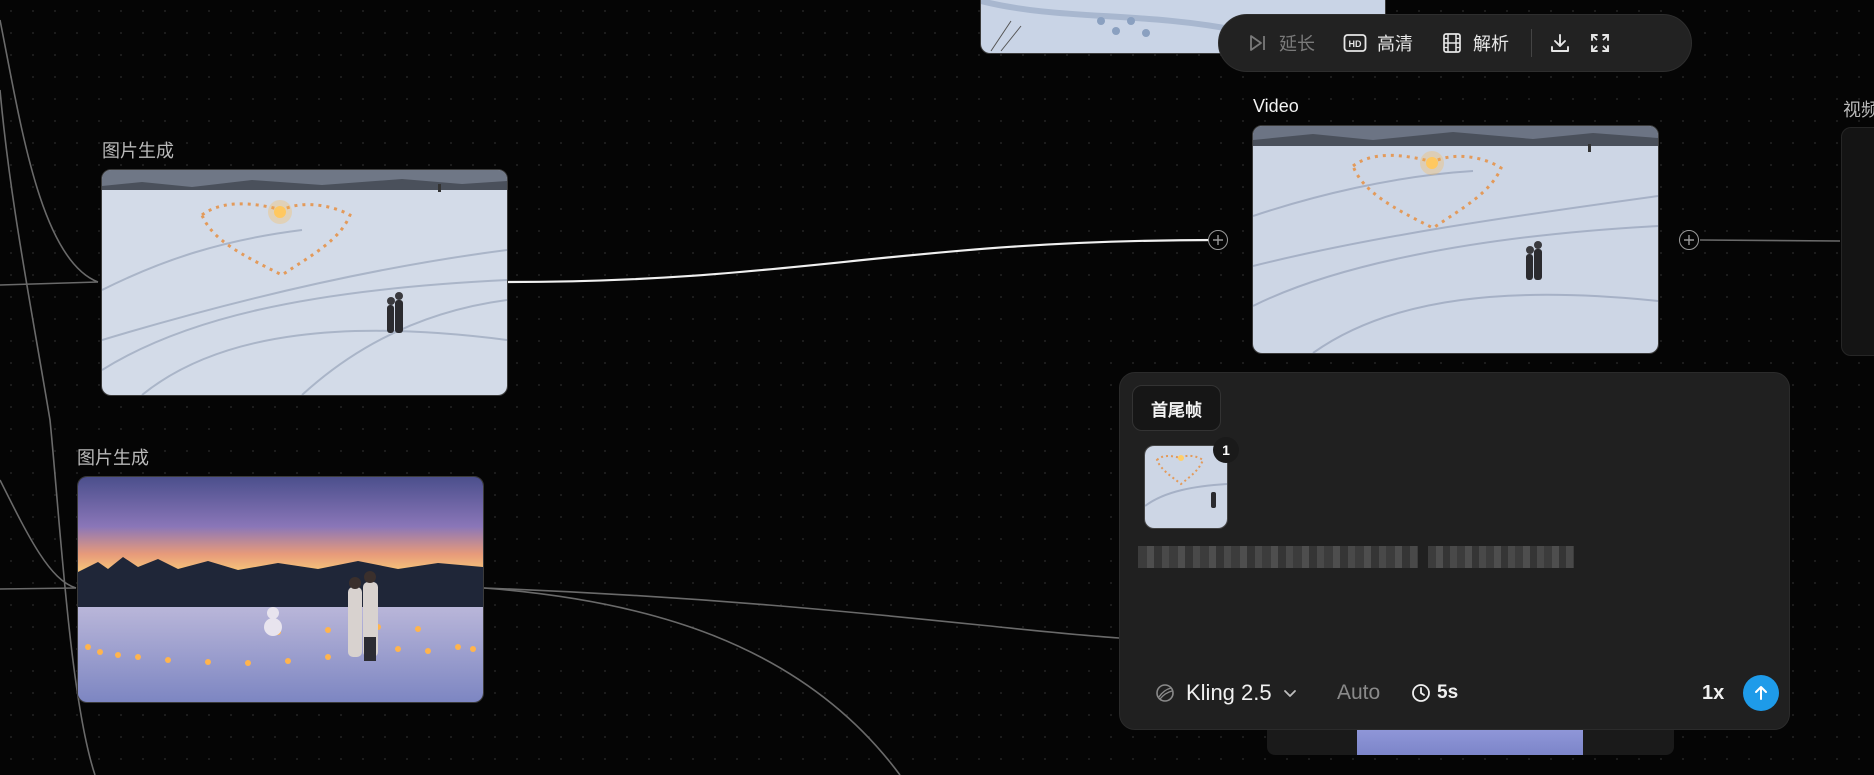 The width and height of the screenshot is (1874, 775). Describe the element at coordinates (1857, 241) in the screenshot. I see `right-video-node` at that location.